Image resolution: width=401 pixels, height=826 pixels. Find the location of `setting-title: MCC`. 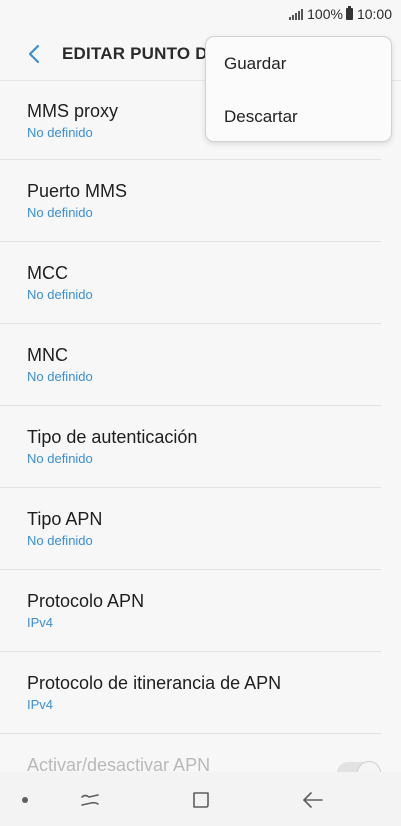

setting-title: MCC is located at coordinates (47, 273).